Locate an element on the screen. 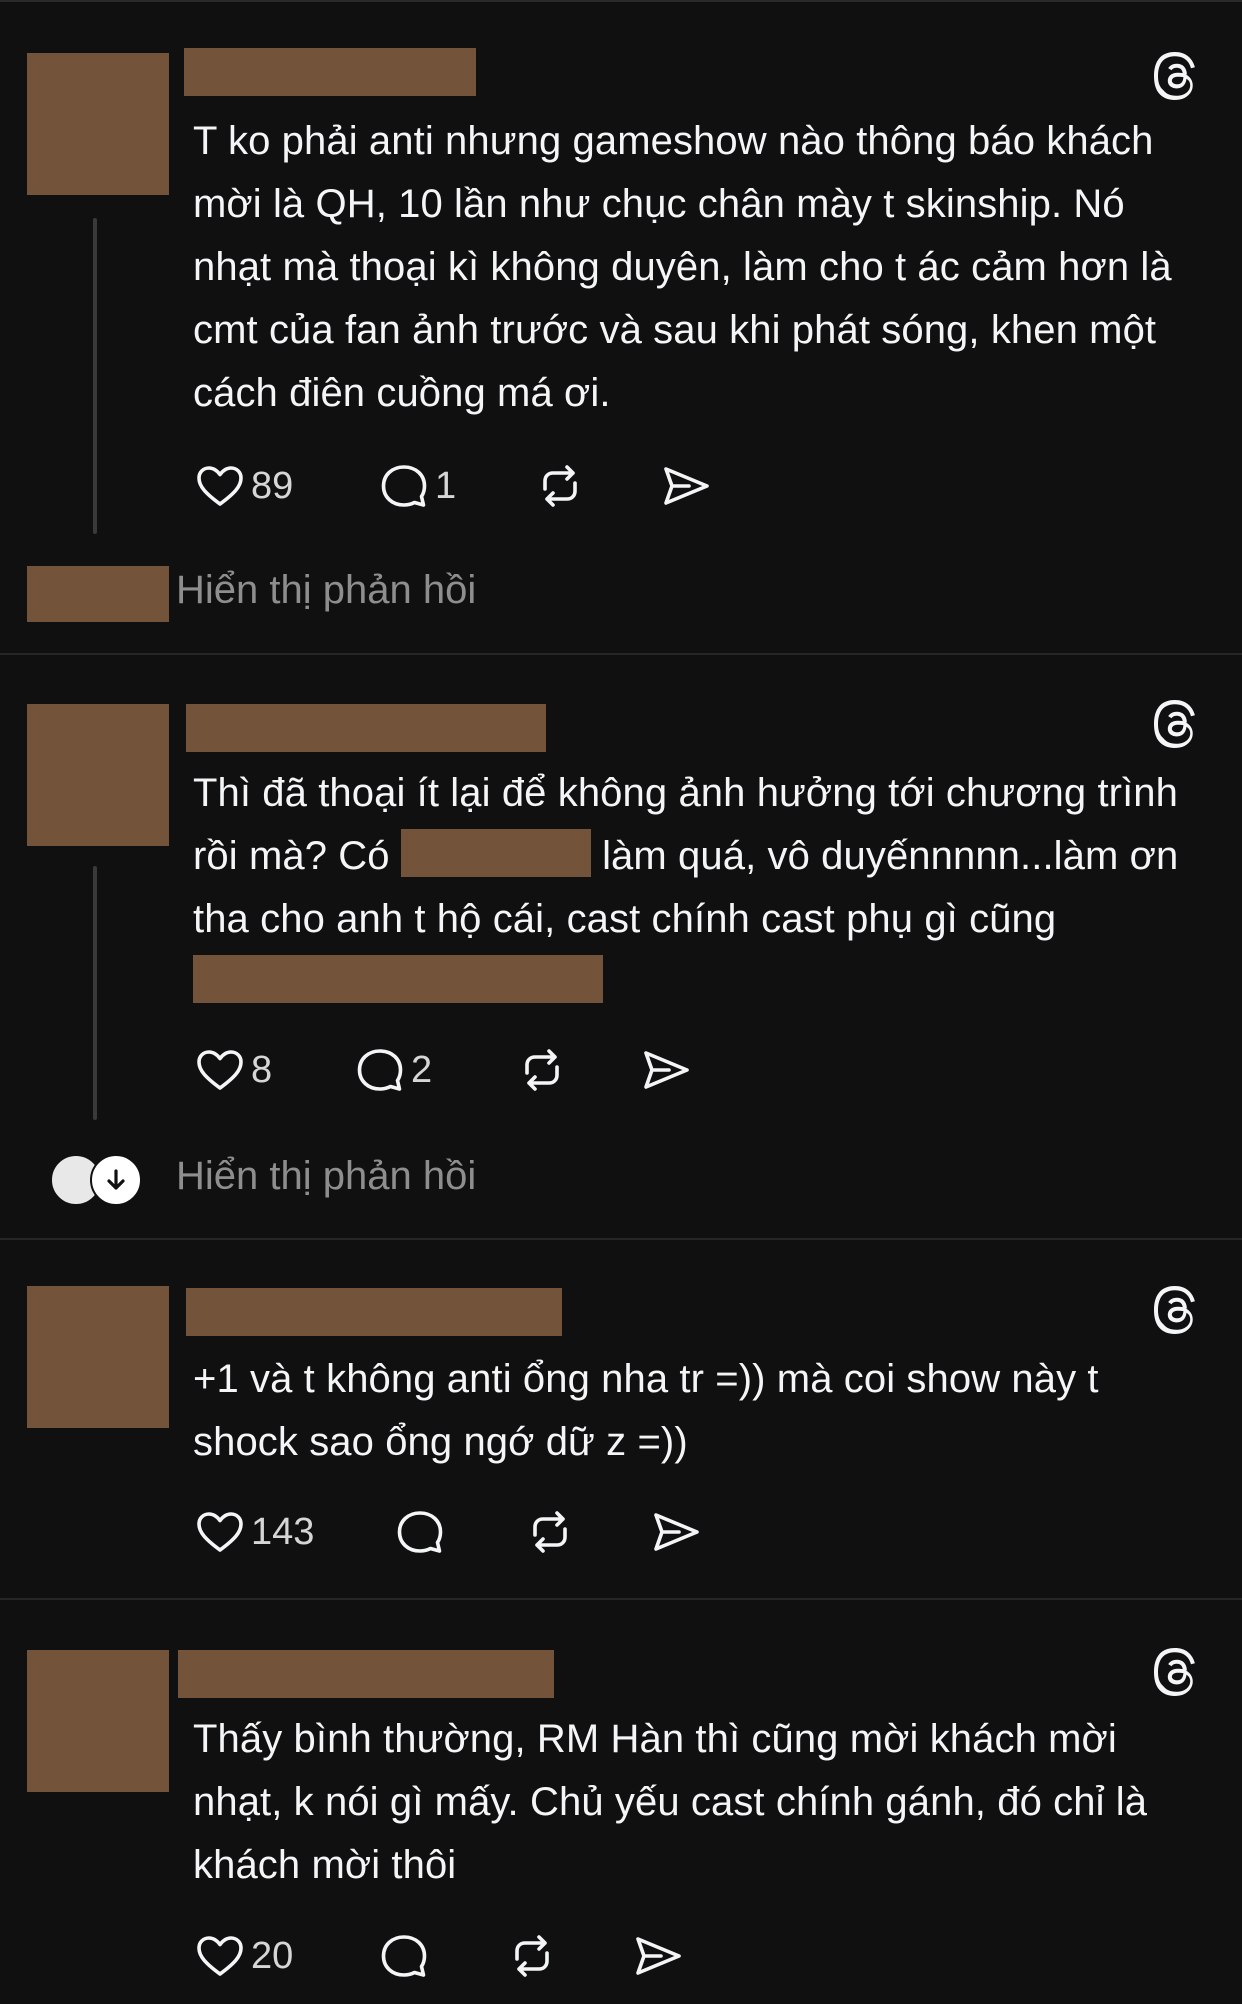 Image resolution: width=1242 pixels, height=2004 pixels. reply-avatar-redacted is located at coordinates (98, 594).